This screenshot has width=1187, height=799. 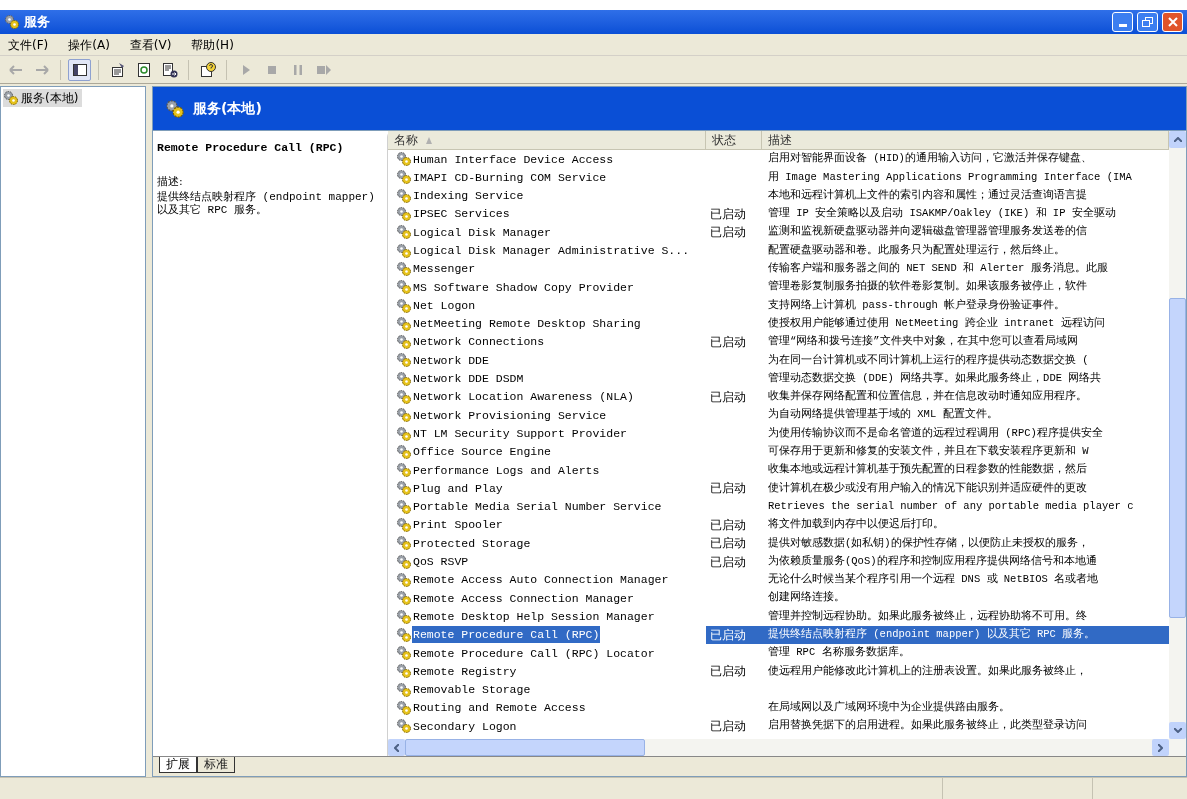 I want to click on name-cell-text: Indexing Service, so click(x=468, y=196).